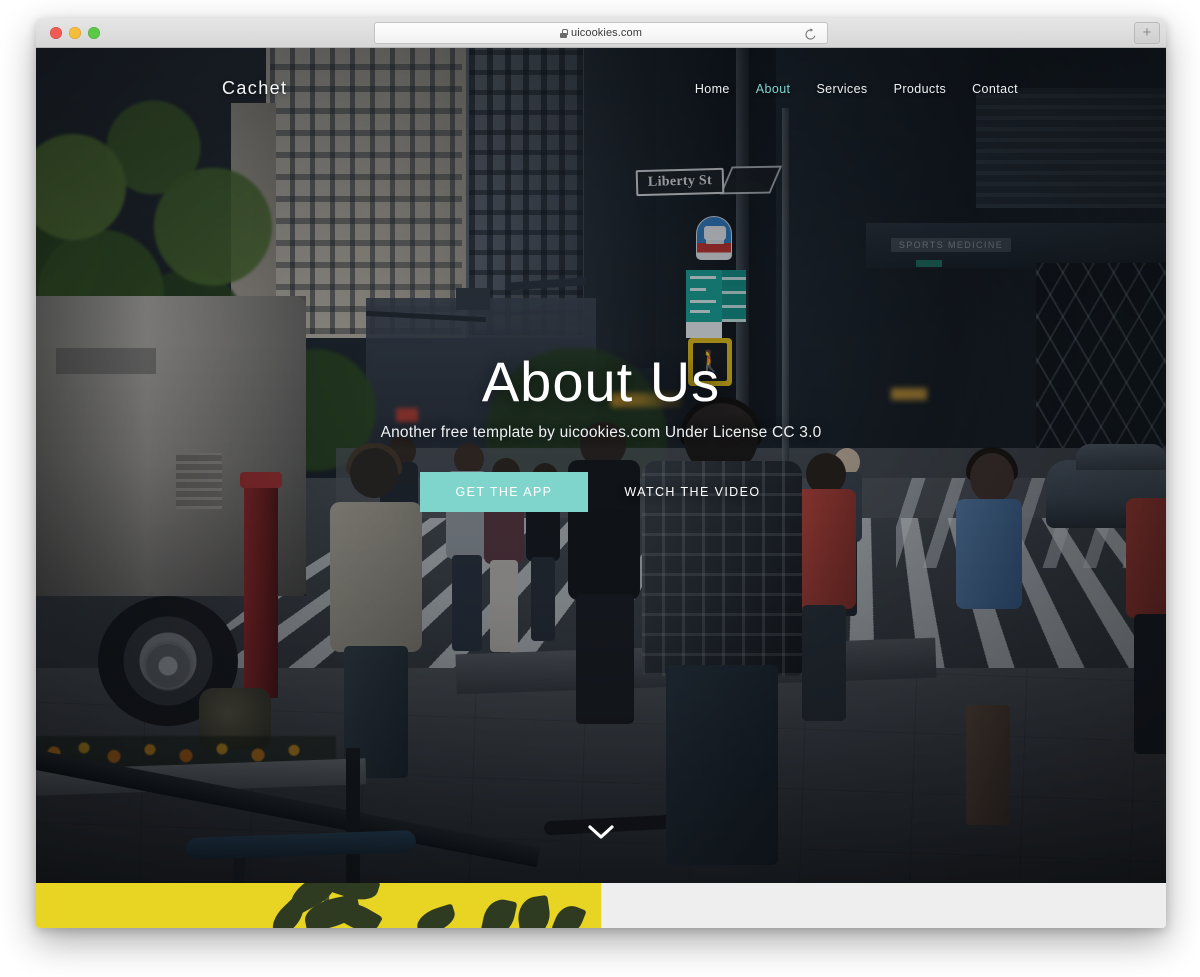  I want to click on new-tab-button: +, so click(1147, 33).